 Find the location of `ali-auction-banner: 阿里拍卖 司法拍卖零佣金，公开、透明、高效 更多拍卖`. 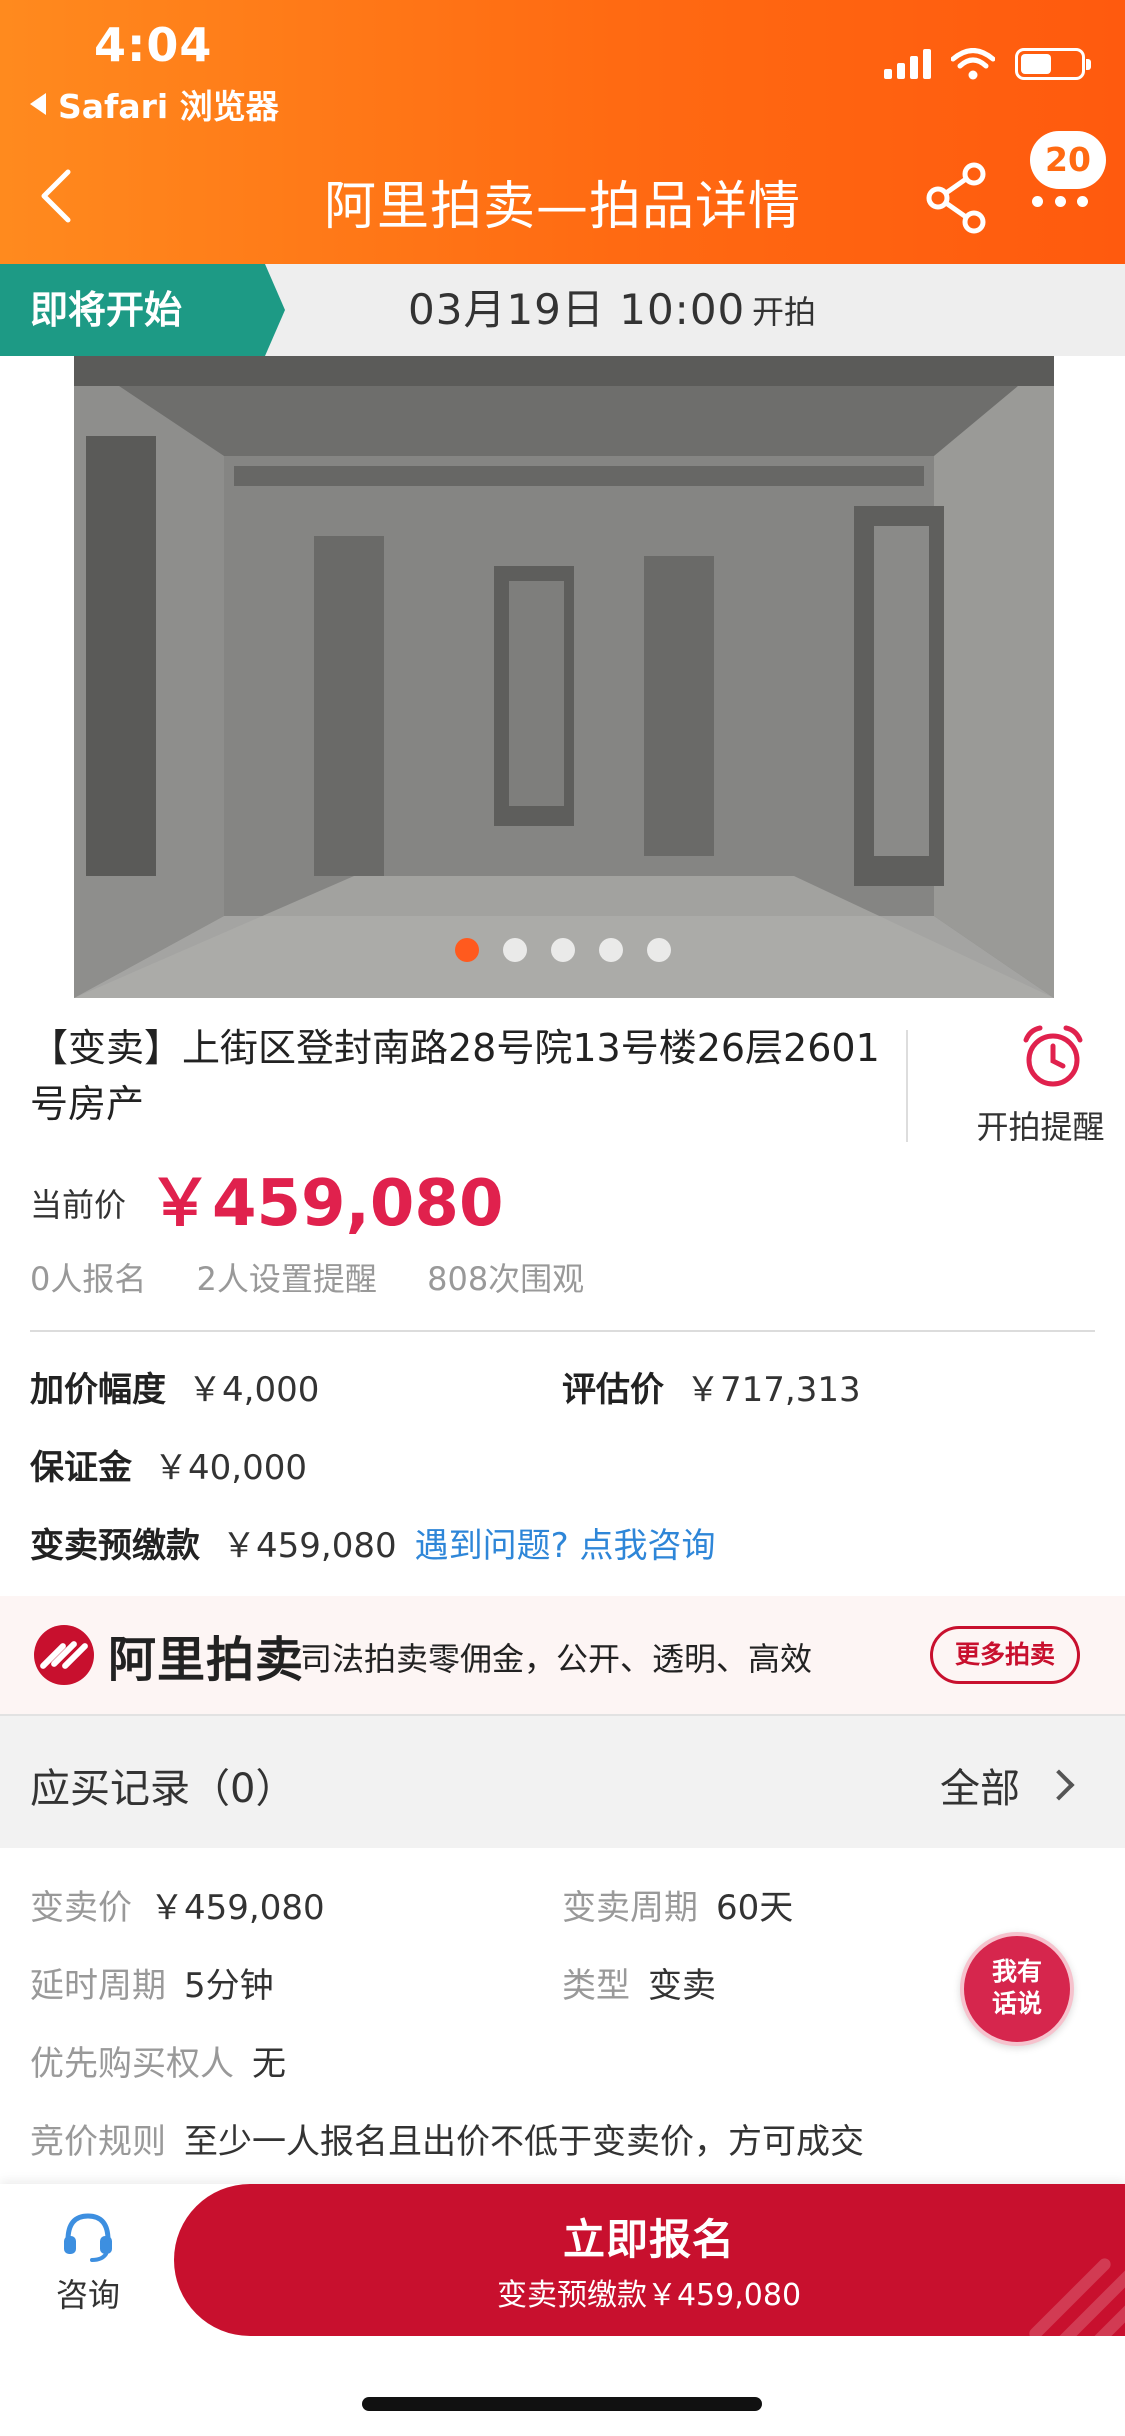

ali-auction-banner: 阿里拍卖 司法拍卖零佣金，公开、透明、高效 更多拍卖 is located at coordinates (562, 1655).